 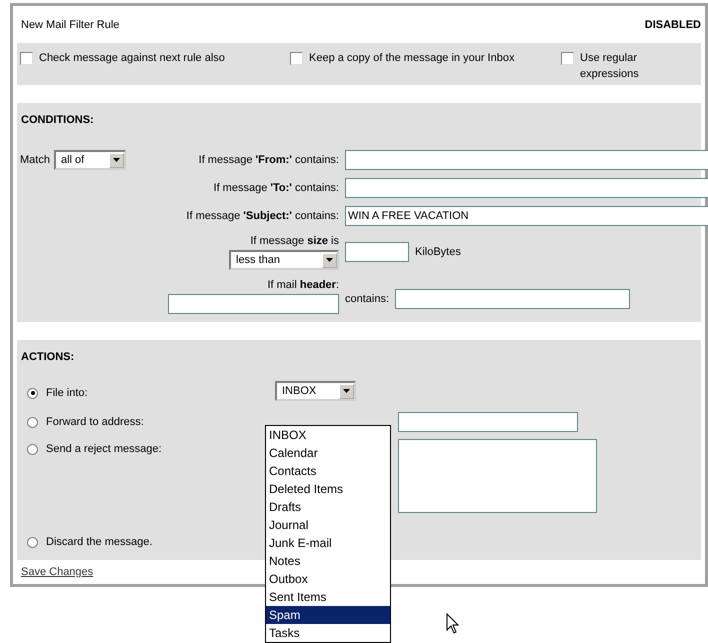 What do you see at coordinates (276, 188) in the screenshot?
I see `condition-label: If message 'To:' contains:` at bounding box center [276, 188].